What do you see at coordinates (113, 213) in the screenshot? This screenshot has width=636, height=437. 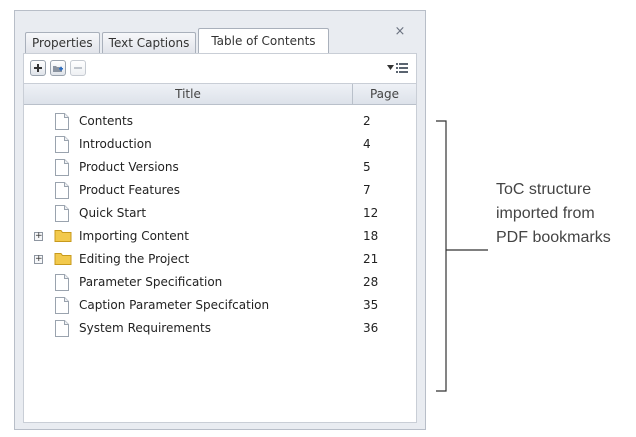 I see `toc-entry-title: Quick Start` at bounding box center [113, 213].